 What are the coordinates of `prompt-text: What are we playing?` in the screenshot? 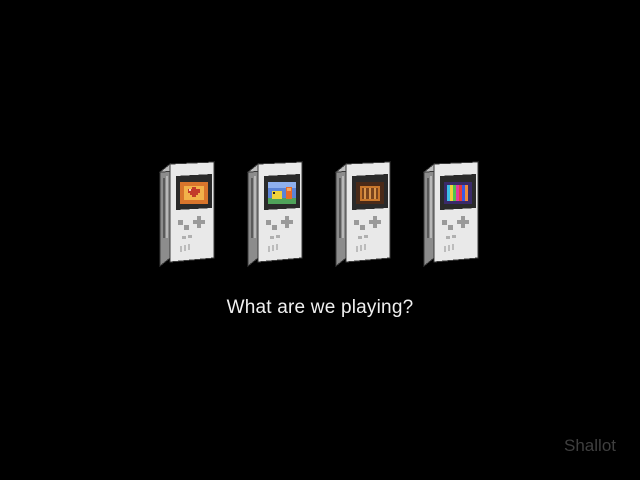 It's located at (320, 307).